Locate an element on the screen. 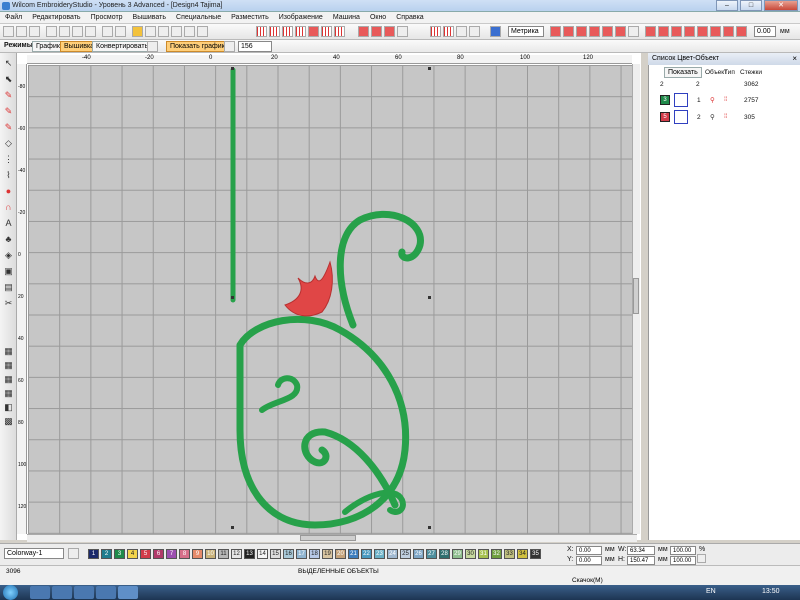  total-stitches: 3062 is located at coordinates (751, 84).